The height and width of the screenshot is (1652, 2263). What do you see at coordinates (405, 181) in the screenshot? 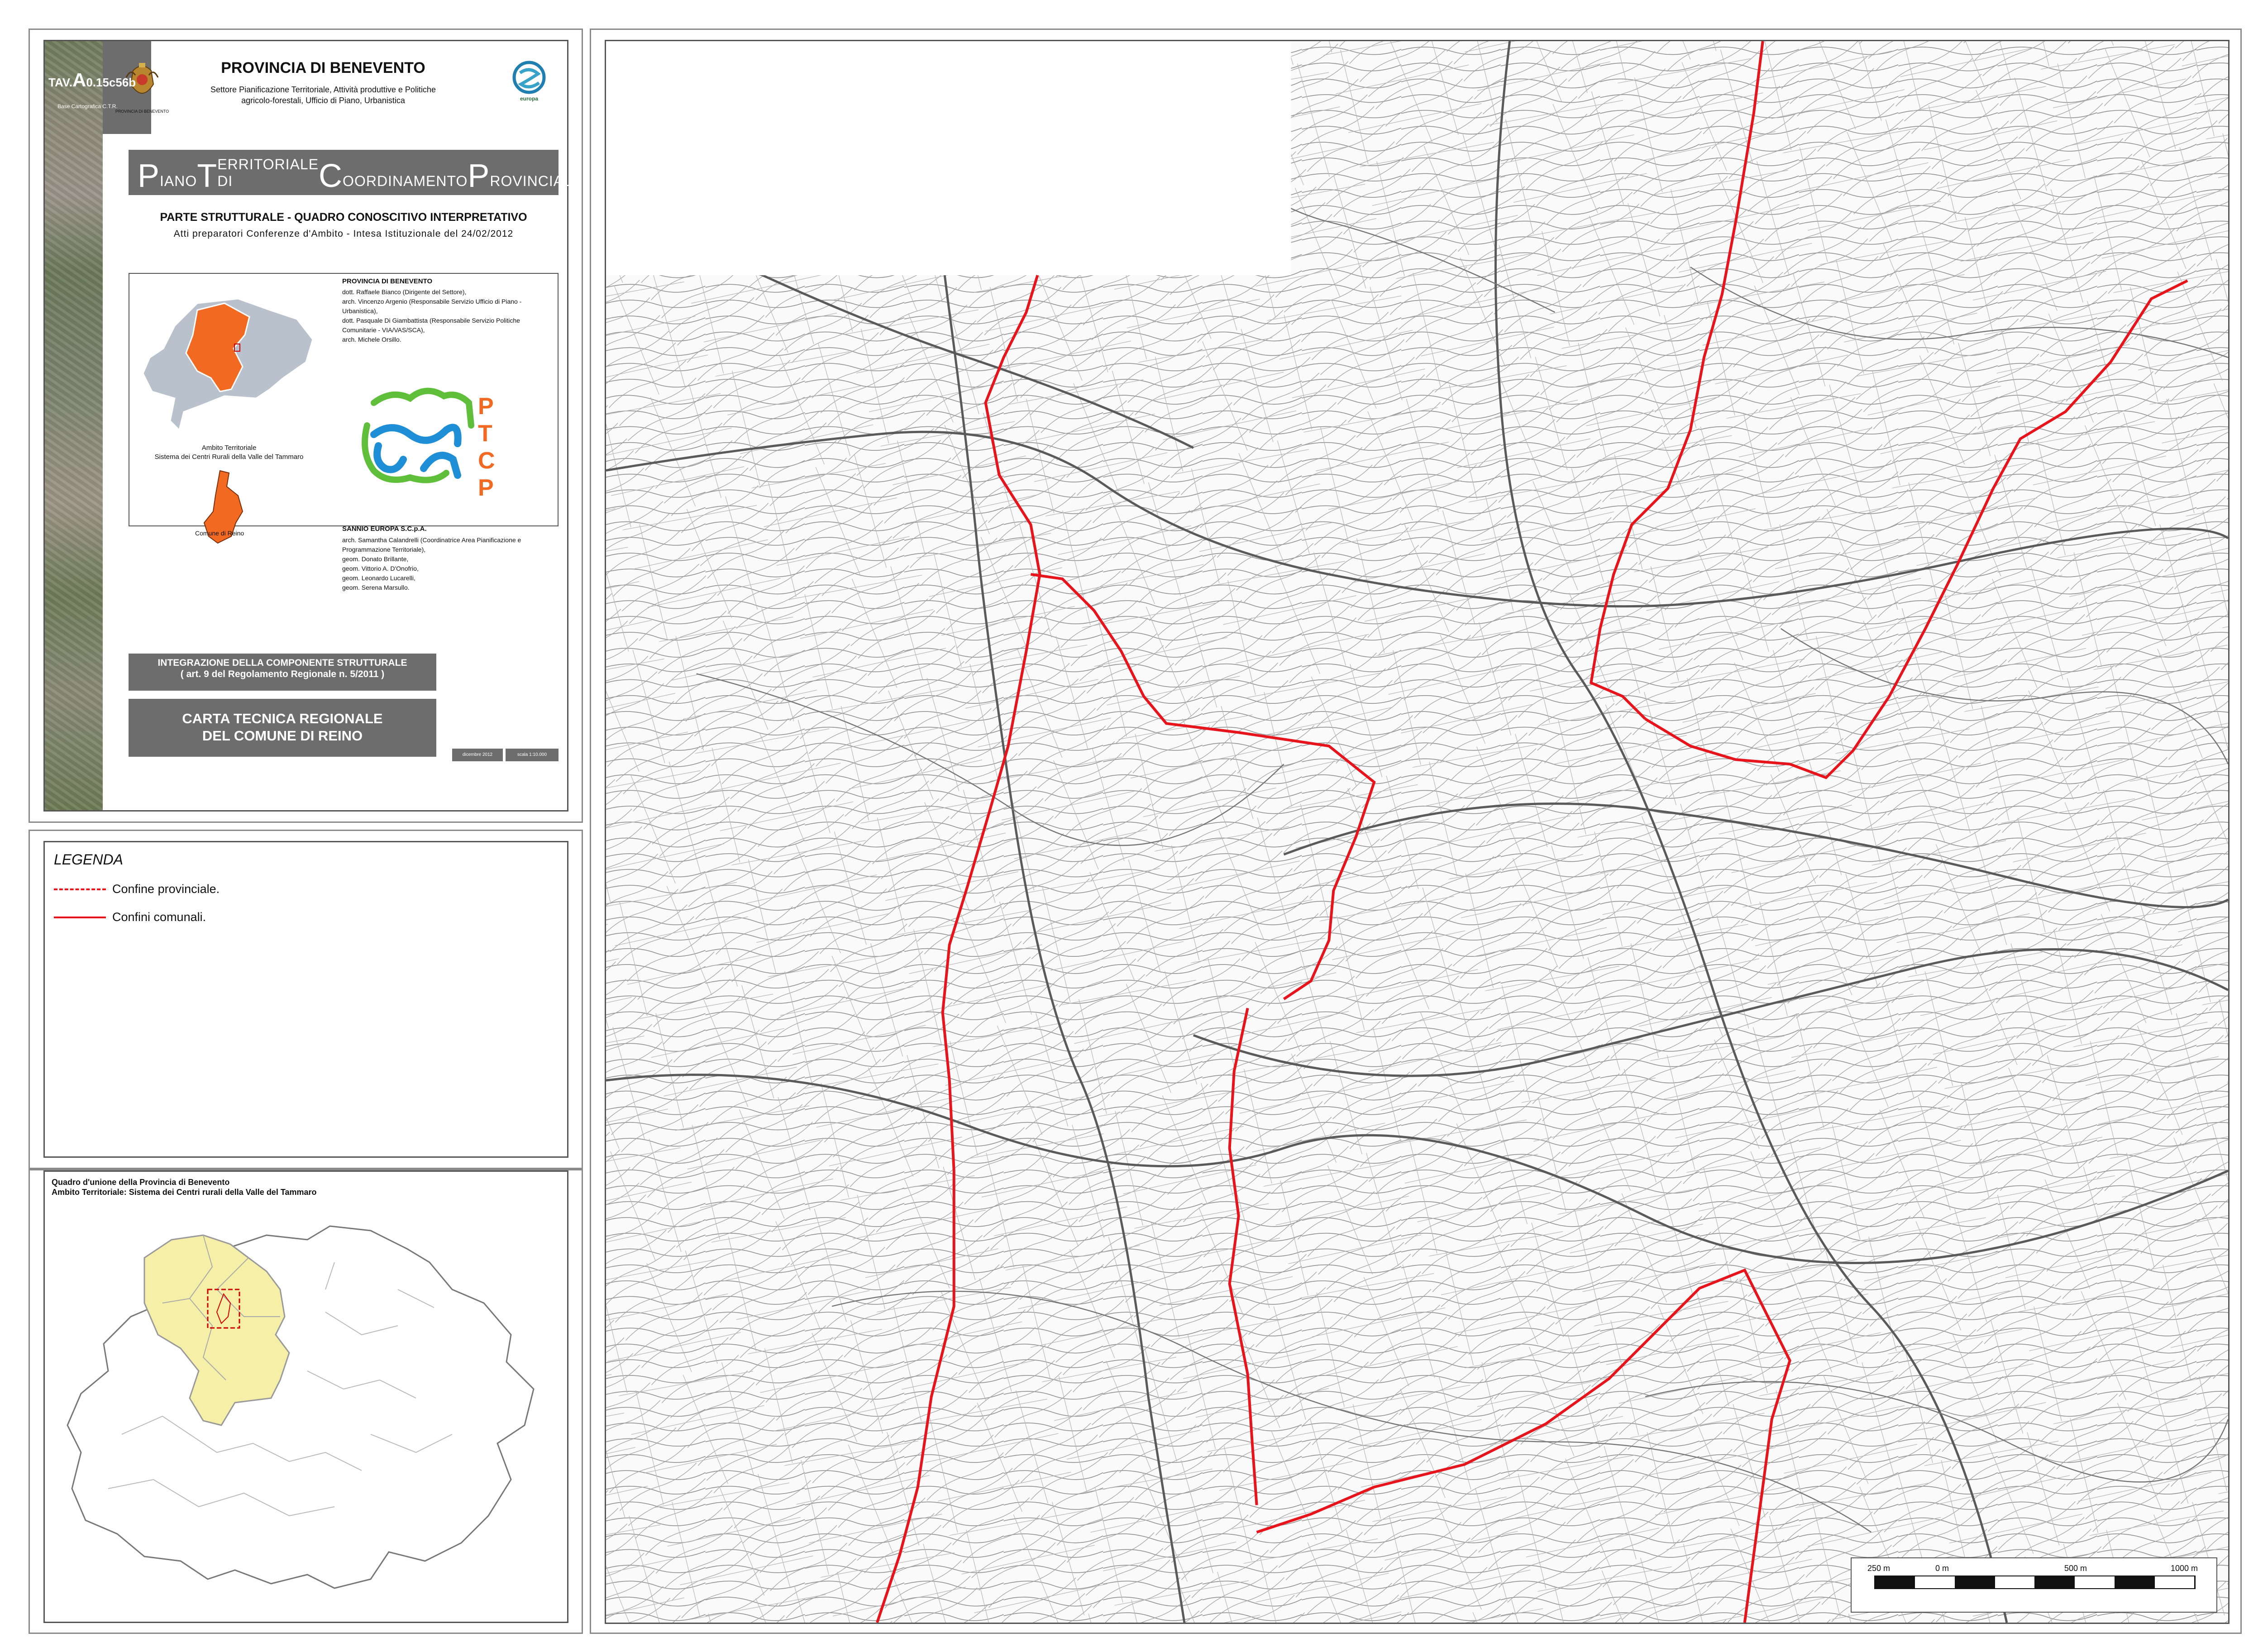
I see `banner-word: OORDINAMENTO` at bounding box center [405, 181].